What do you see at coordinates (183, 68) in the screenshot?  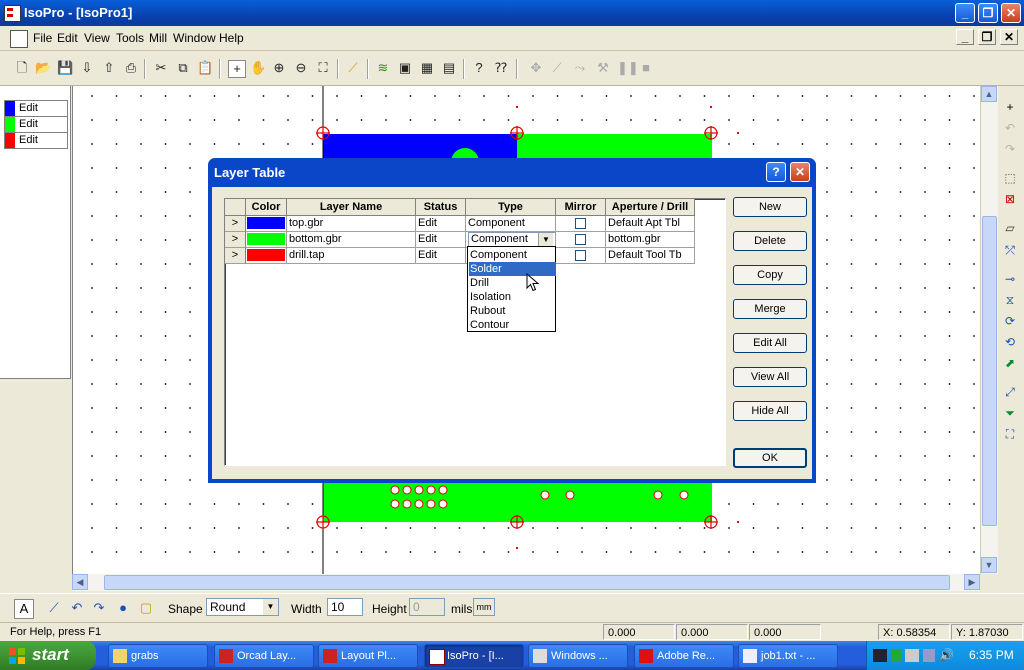 I see `copy-icon: ⧉` at bounding box center [183, 68].